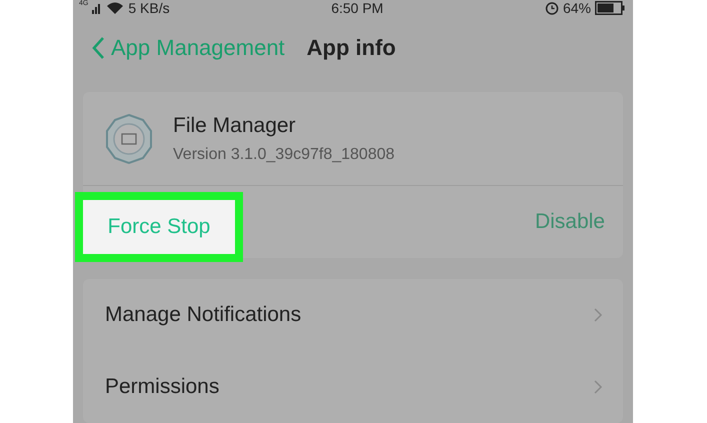 This screenshot has height=423, width=707. I want to click on alarm-clock-icon, so click(551, 8).